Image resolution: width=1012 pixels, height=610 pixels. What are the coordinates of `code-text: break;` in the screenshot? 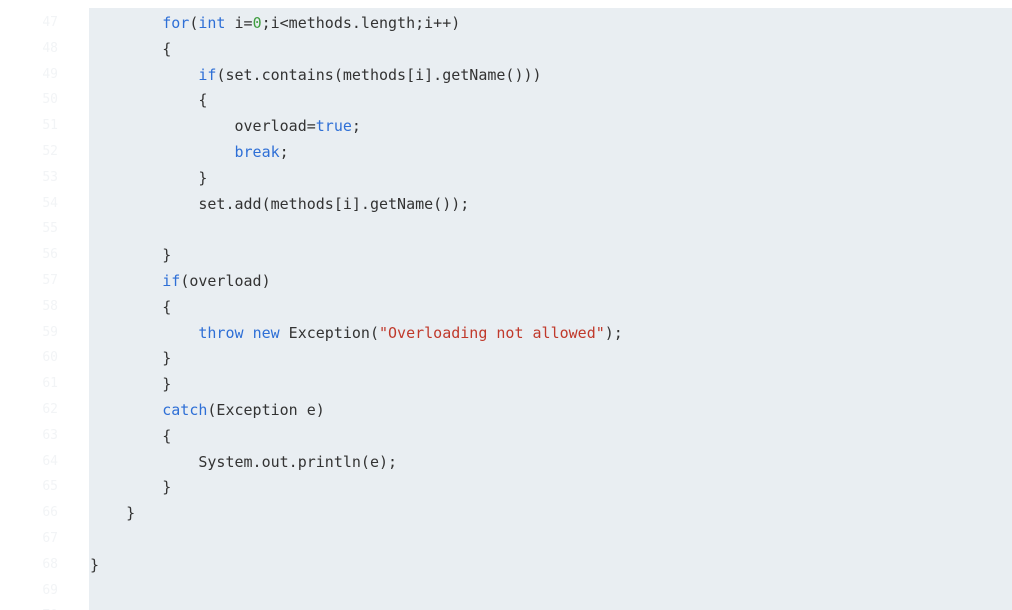 It's located at (189, 152).